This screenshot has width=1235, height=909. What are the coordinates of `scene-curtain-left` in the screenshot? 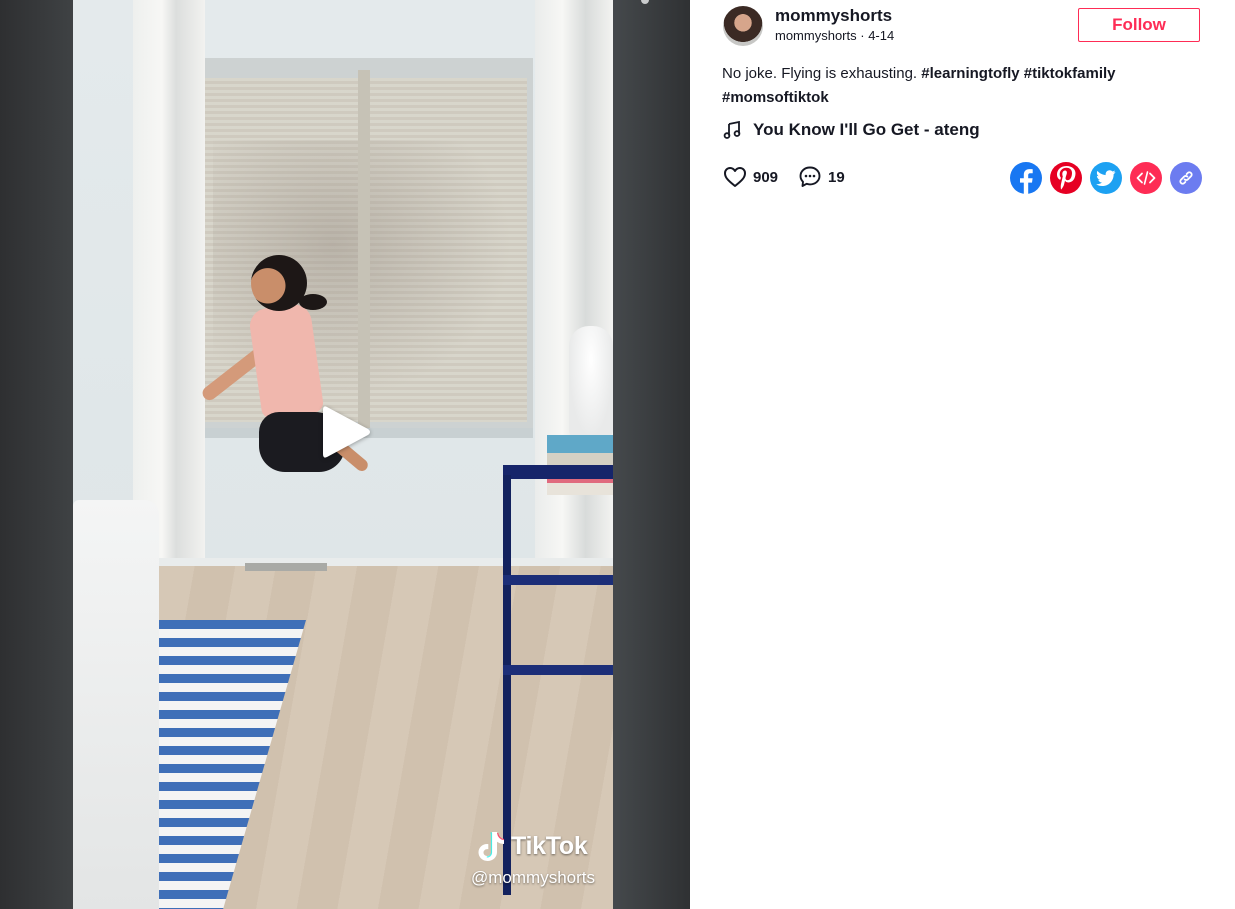 It's located at (169, 285).